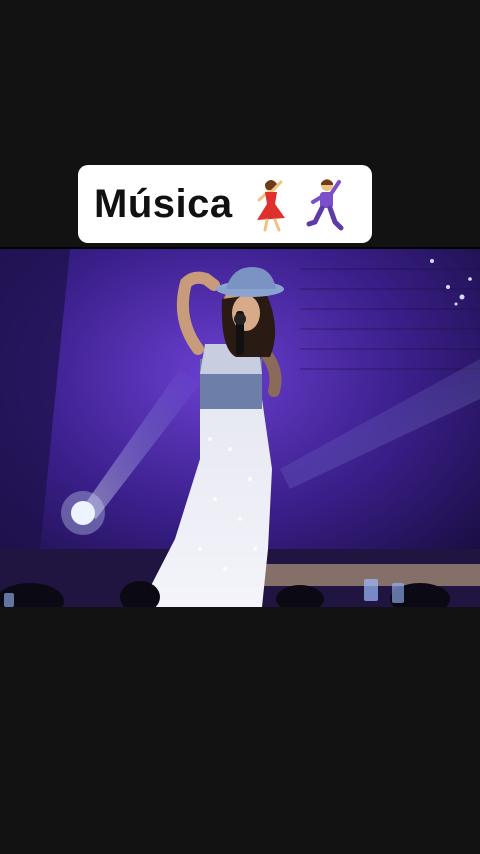 This screenshot has width=480, height=854. I want to click on caption-card: Música, so click(225, 204).